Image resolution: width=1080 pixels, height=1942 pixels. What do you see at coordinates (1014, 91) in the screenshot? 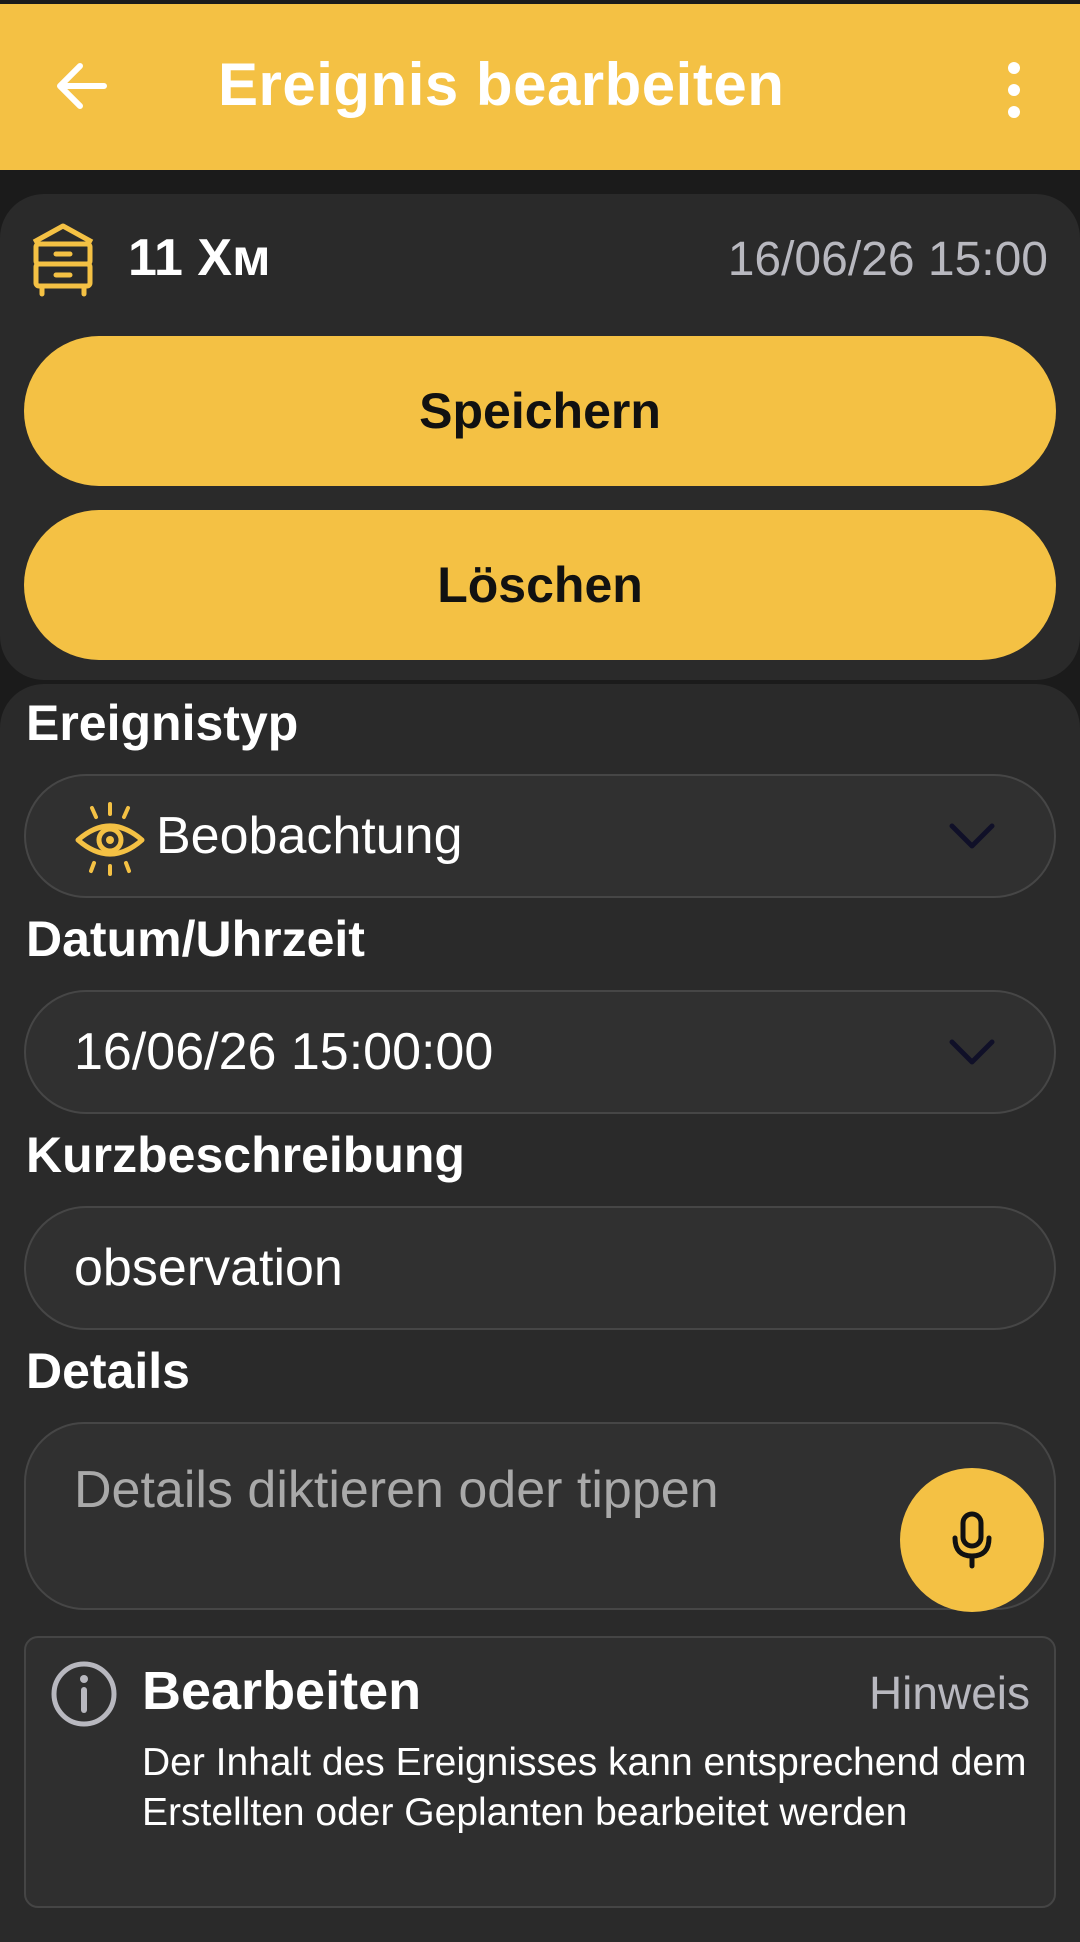
I see `more-options-icon` at bounding box center [1014, 91].